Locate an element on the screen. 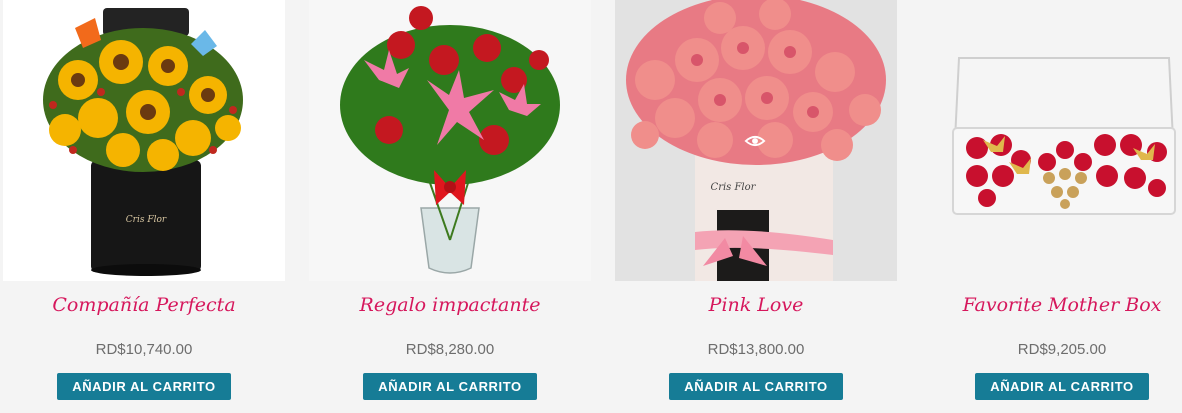 The image size is (1182, 413). product-title: Regalo impactante is located at coordinates (450, 305).